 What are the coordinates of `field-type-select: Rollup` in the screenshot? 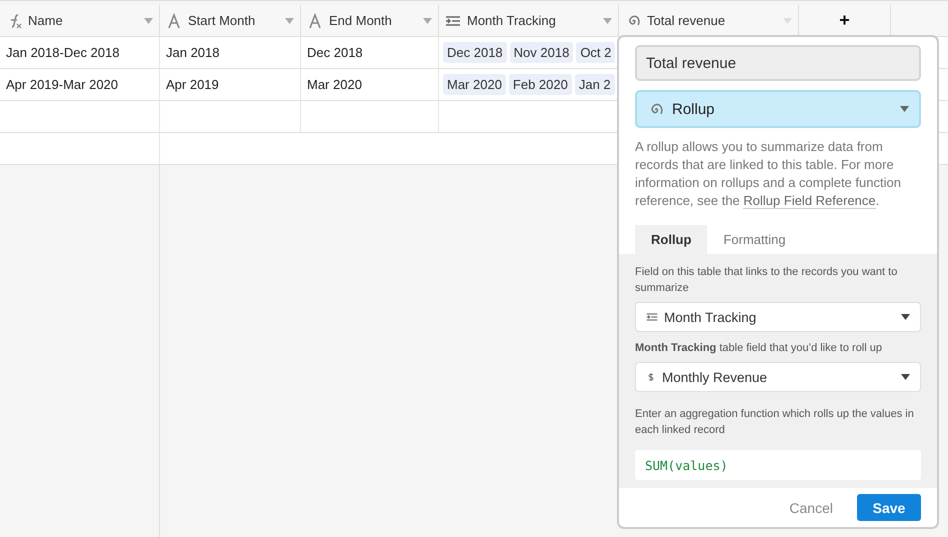 It's located at (778, 109).